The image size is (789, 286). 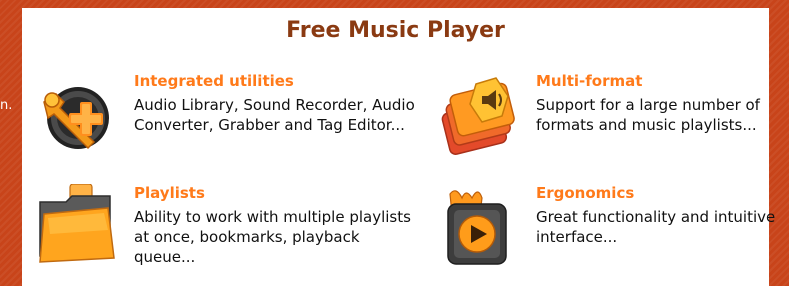 What do you see at coordinates (77, 223) in the screenshot?
I see `folder-icon` at bounding box center [77, 223].